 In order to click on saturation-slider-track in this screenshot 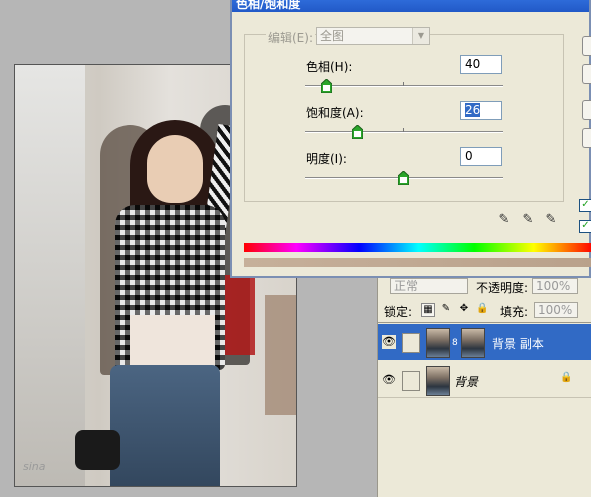, I will do `click(404, 132)`.